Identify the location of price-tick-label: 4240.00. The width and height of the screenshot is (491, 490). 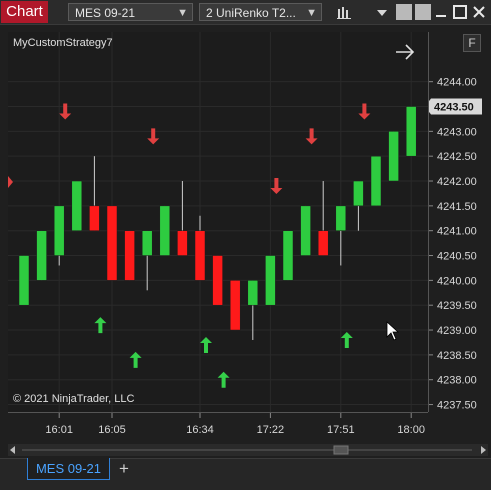
(457, 281).